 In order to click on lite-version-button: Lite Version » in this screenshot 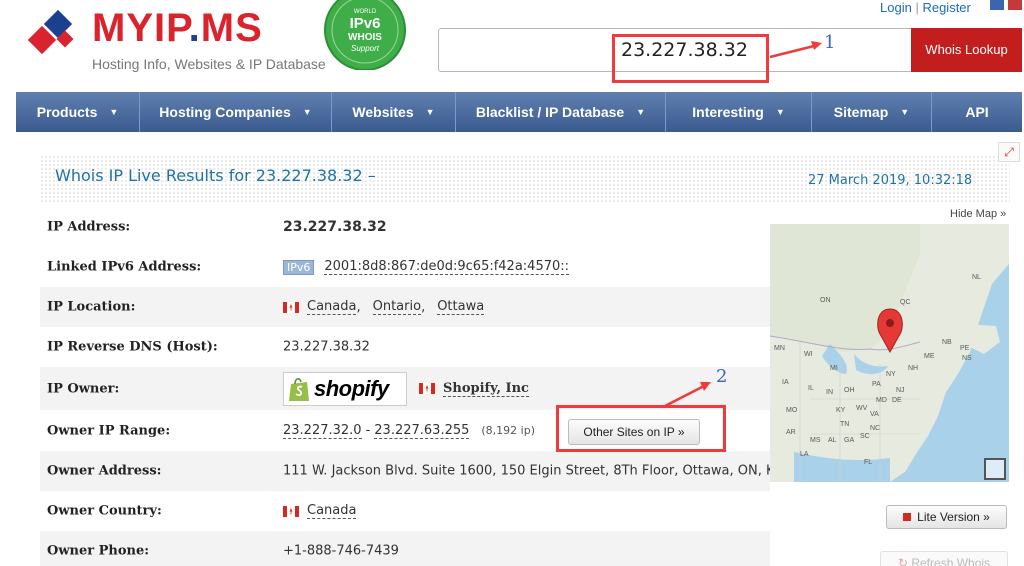, I will do `click(946, 517)`.